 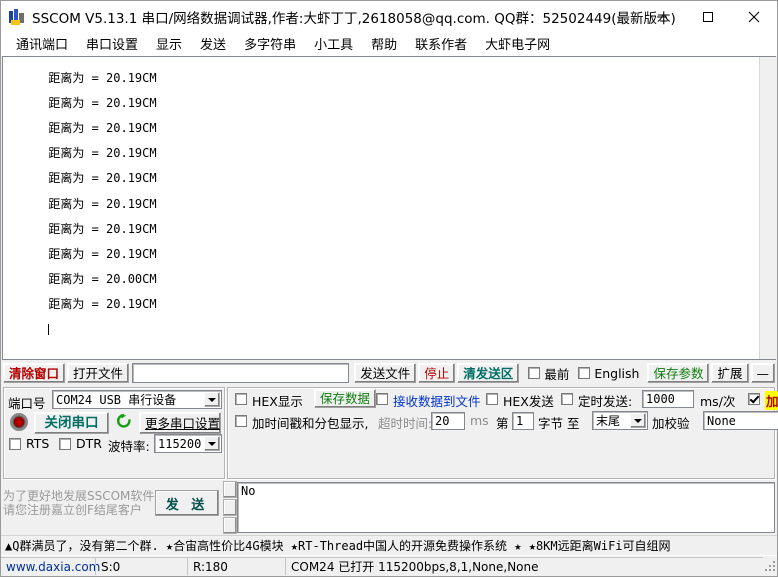 I want to click on receive-scrollbar, so click(x=767, y=208).